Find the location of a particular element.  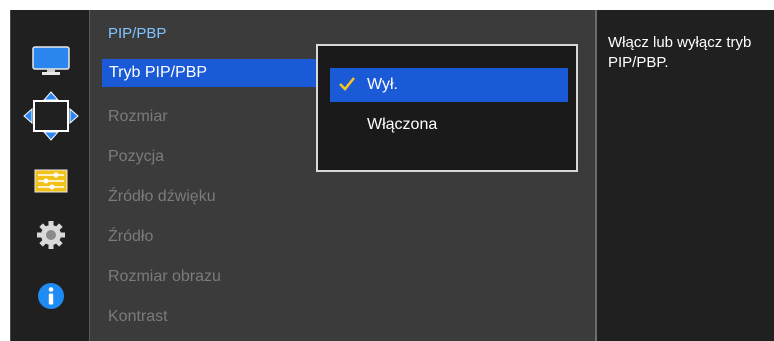

checkmark-icon is located at coordinates (347, 86).